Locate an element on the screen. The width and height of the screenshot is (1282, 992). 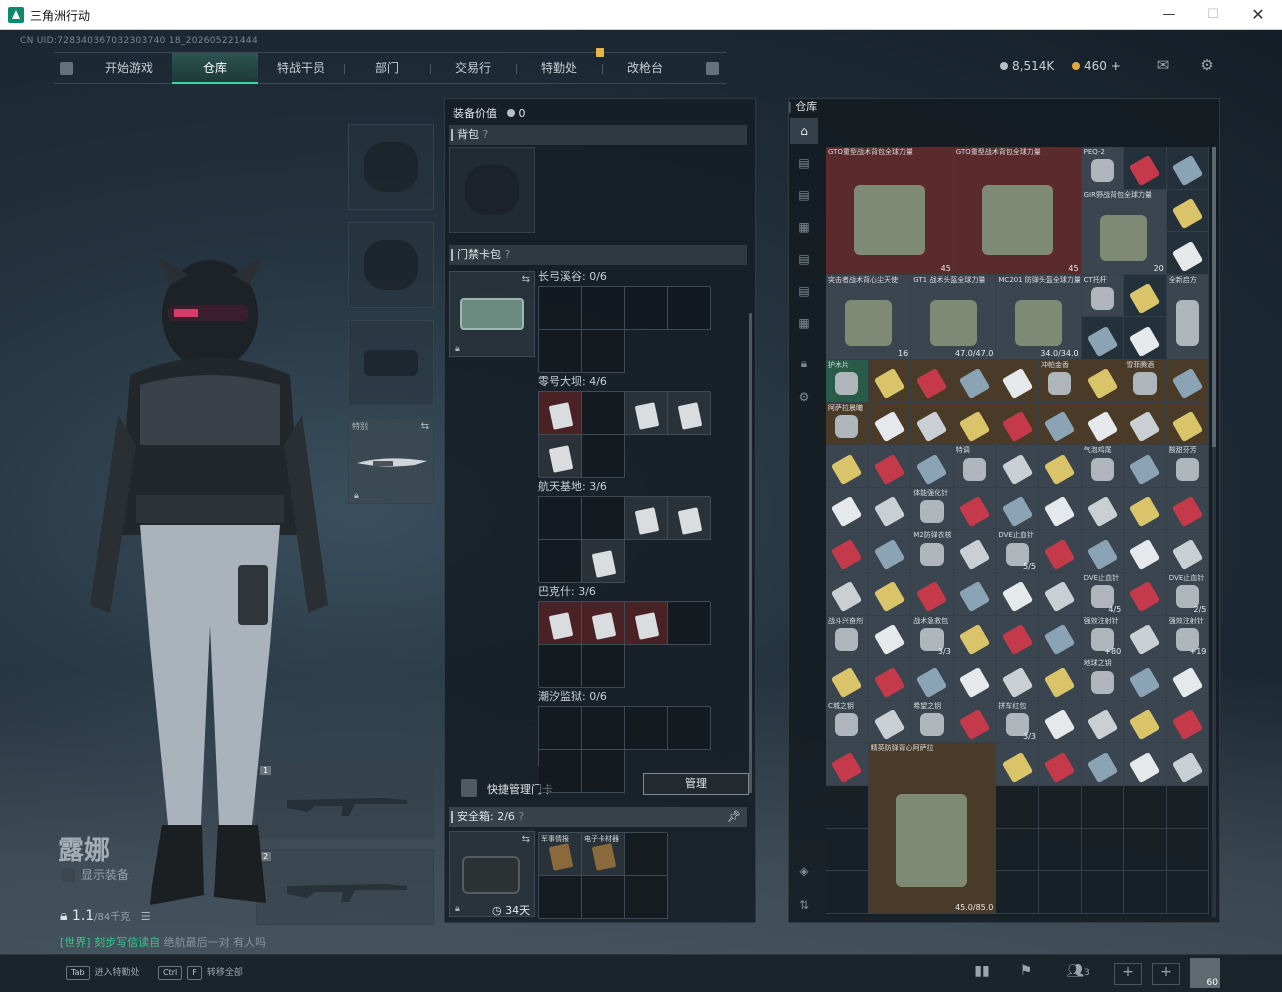
warehouse-tab-4-icon: ▦ is located at coordinates (804, 227).